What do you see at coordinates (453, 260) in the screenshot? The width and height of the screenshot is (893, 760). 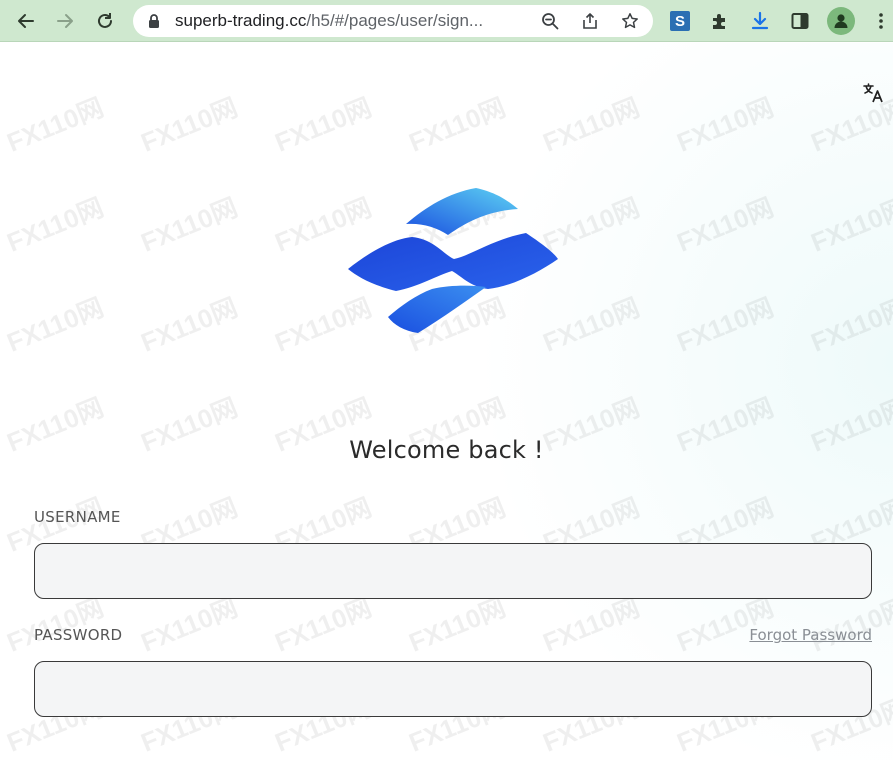 I see `brand-logo` at bounding box center [453, 260].